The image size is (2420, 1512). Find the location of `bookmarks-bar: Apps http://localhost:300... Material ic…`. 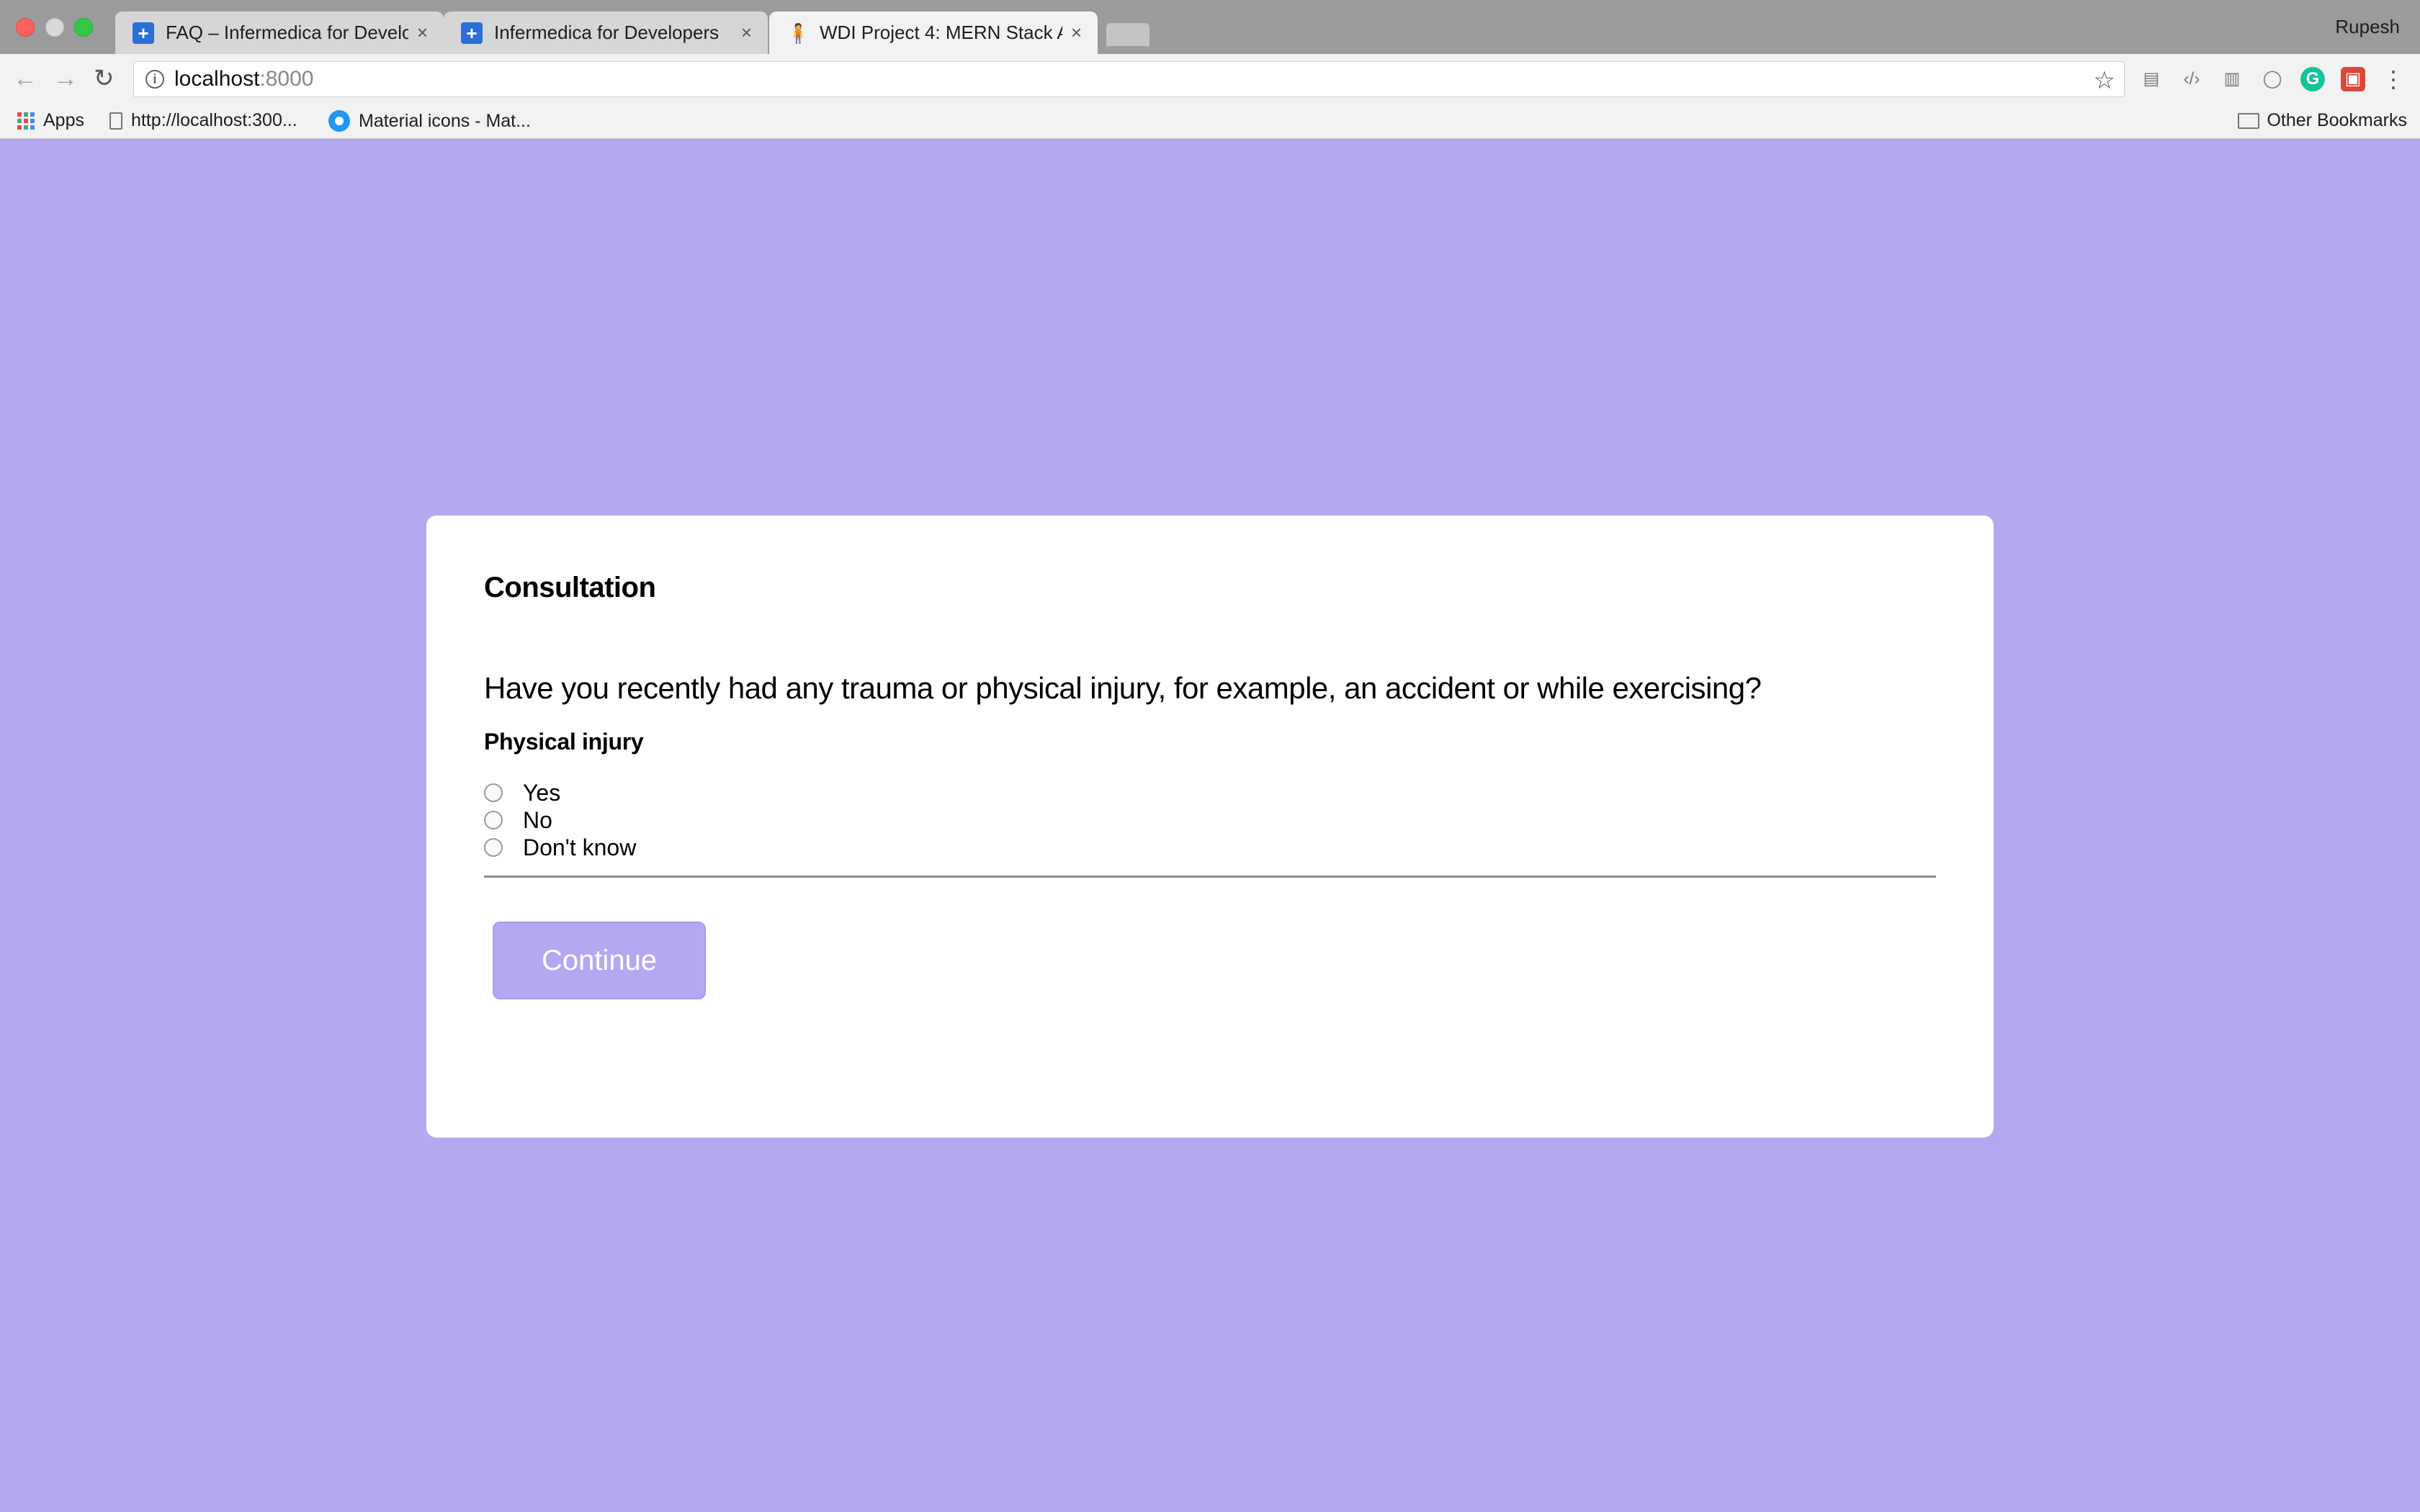

bookmarks-bar: Apps http://localhost:300... Material ic… is located at coordinates (1210, 121).